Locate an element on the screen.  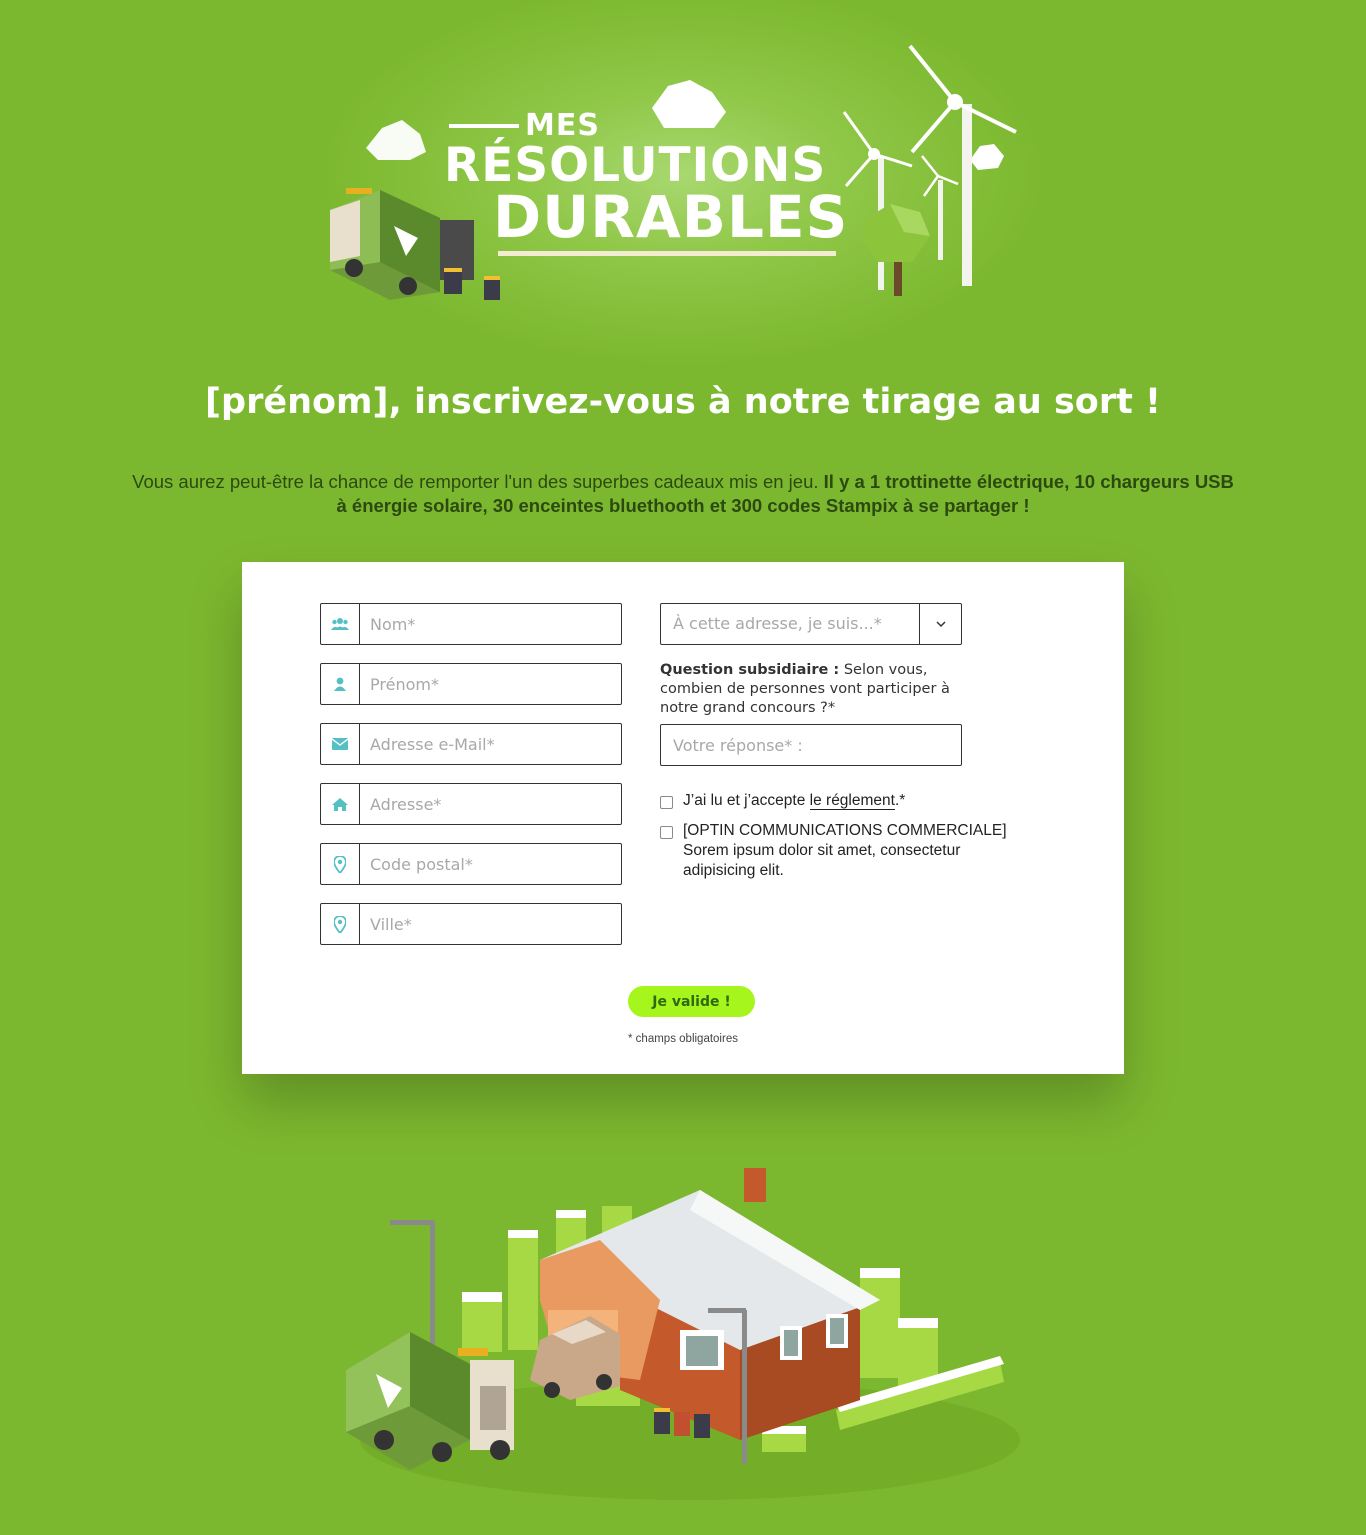
users-icon is located at coordinates (340, 624).